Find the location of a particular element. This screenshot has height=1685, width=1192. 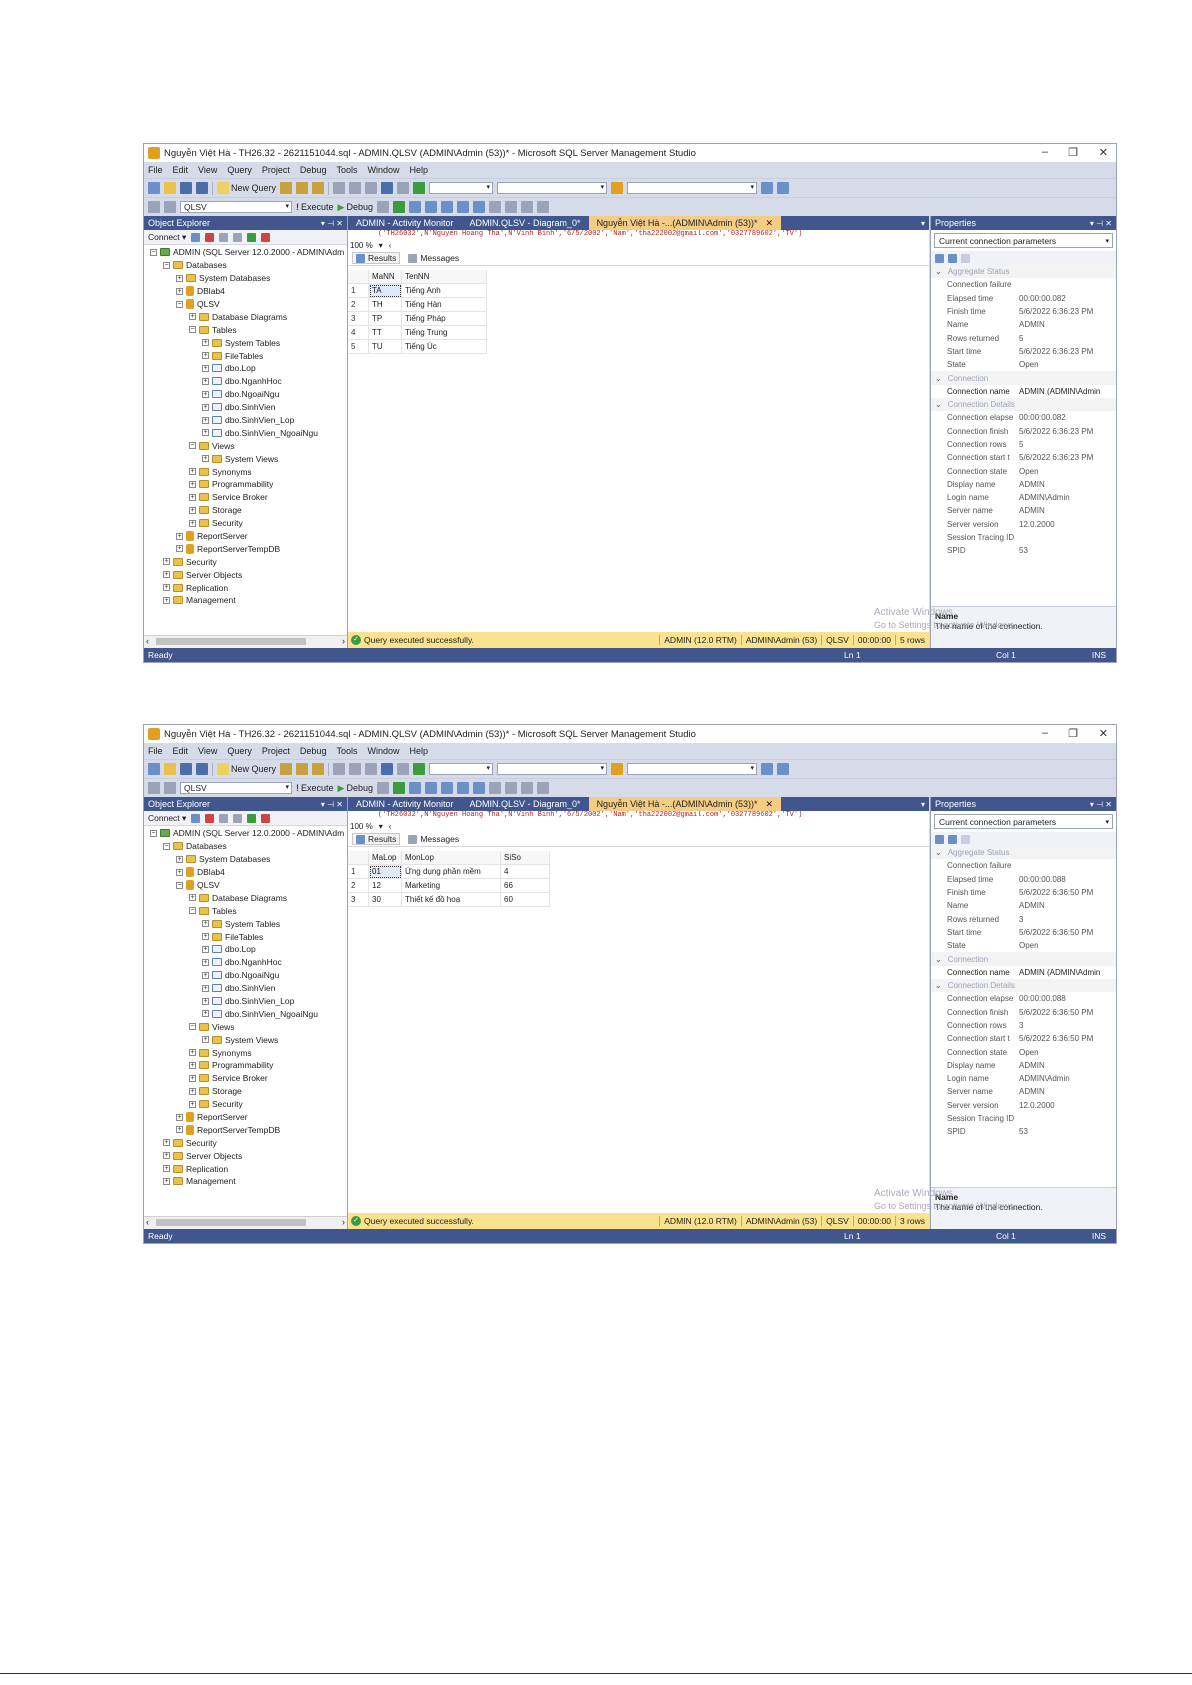

property-row: Connection start t 5/6/2022 6:36:23 PM is located at coordinates (1023, 457).